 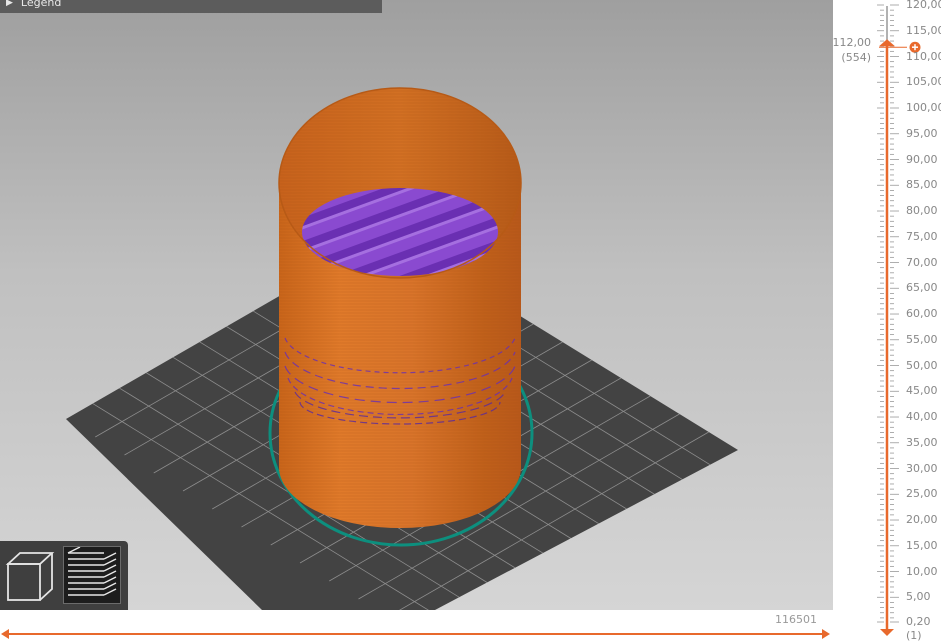 I want to click on height-tick-label: 50,00, so click(x=922, y=365).